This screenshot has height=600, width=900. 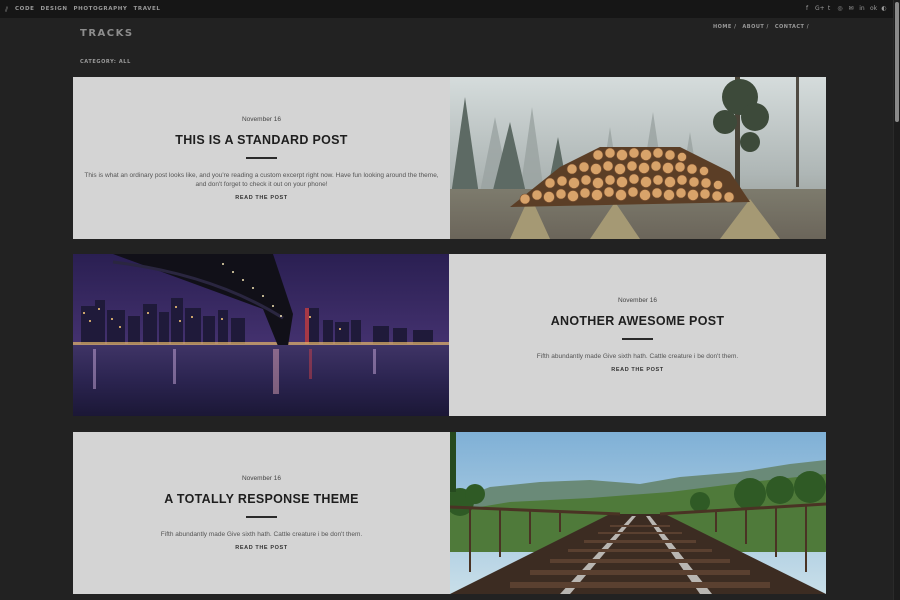 What do you see at coordinates (807, 9) in the screenshot?
I see `facebook-icon: f` at bounding box center [807, 9].